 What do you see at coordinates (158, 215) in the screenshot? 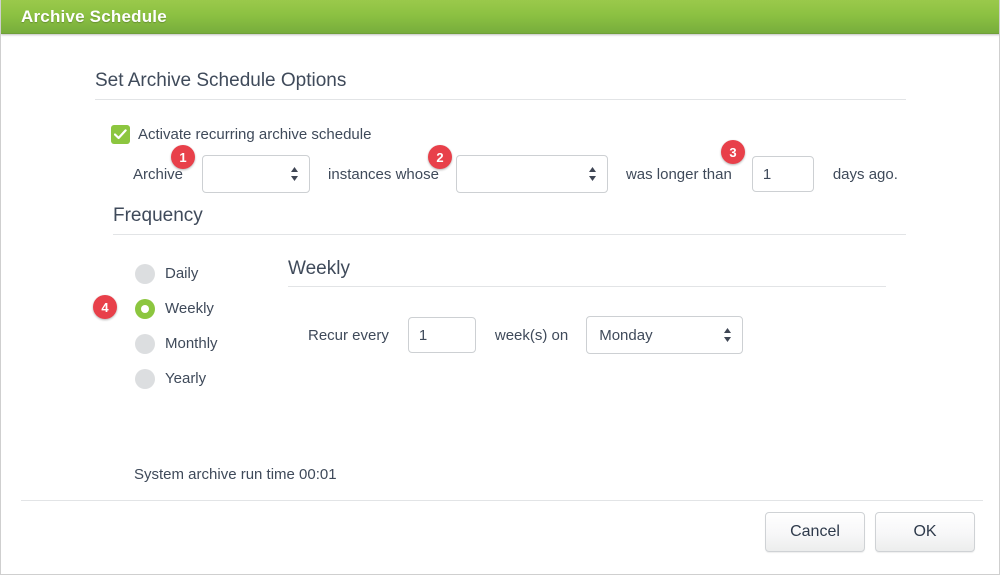
I see `frequency-section-title: Frequency` at bounding box center [158, 215].